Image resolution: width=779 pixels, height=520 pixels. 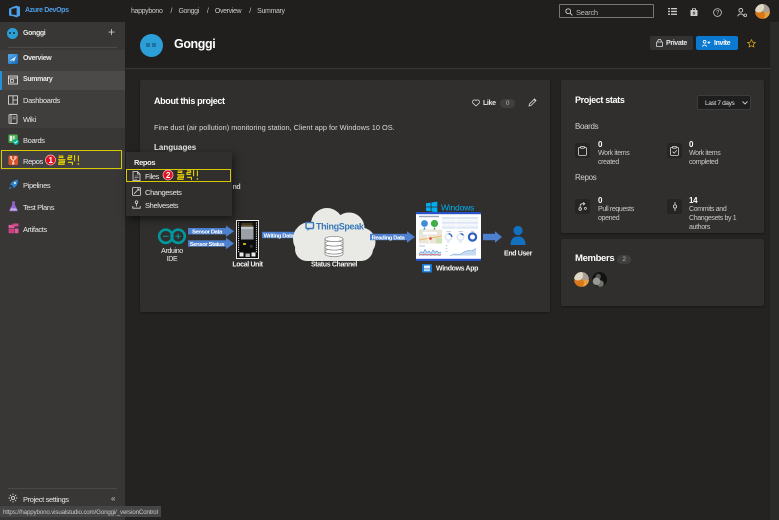 I want to click on svg-text: Windows App, so click(x=457, y=269).